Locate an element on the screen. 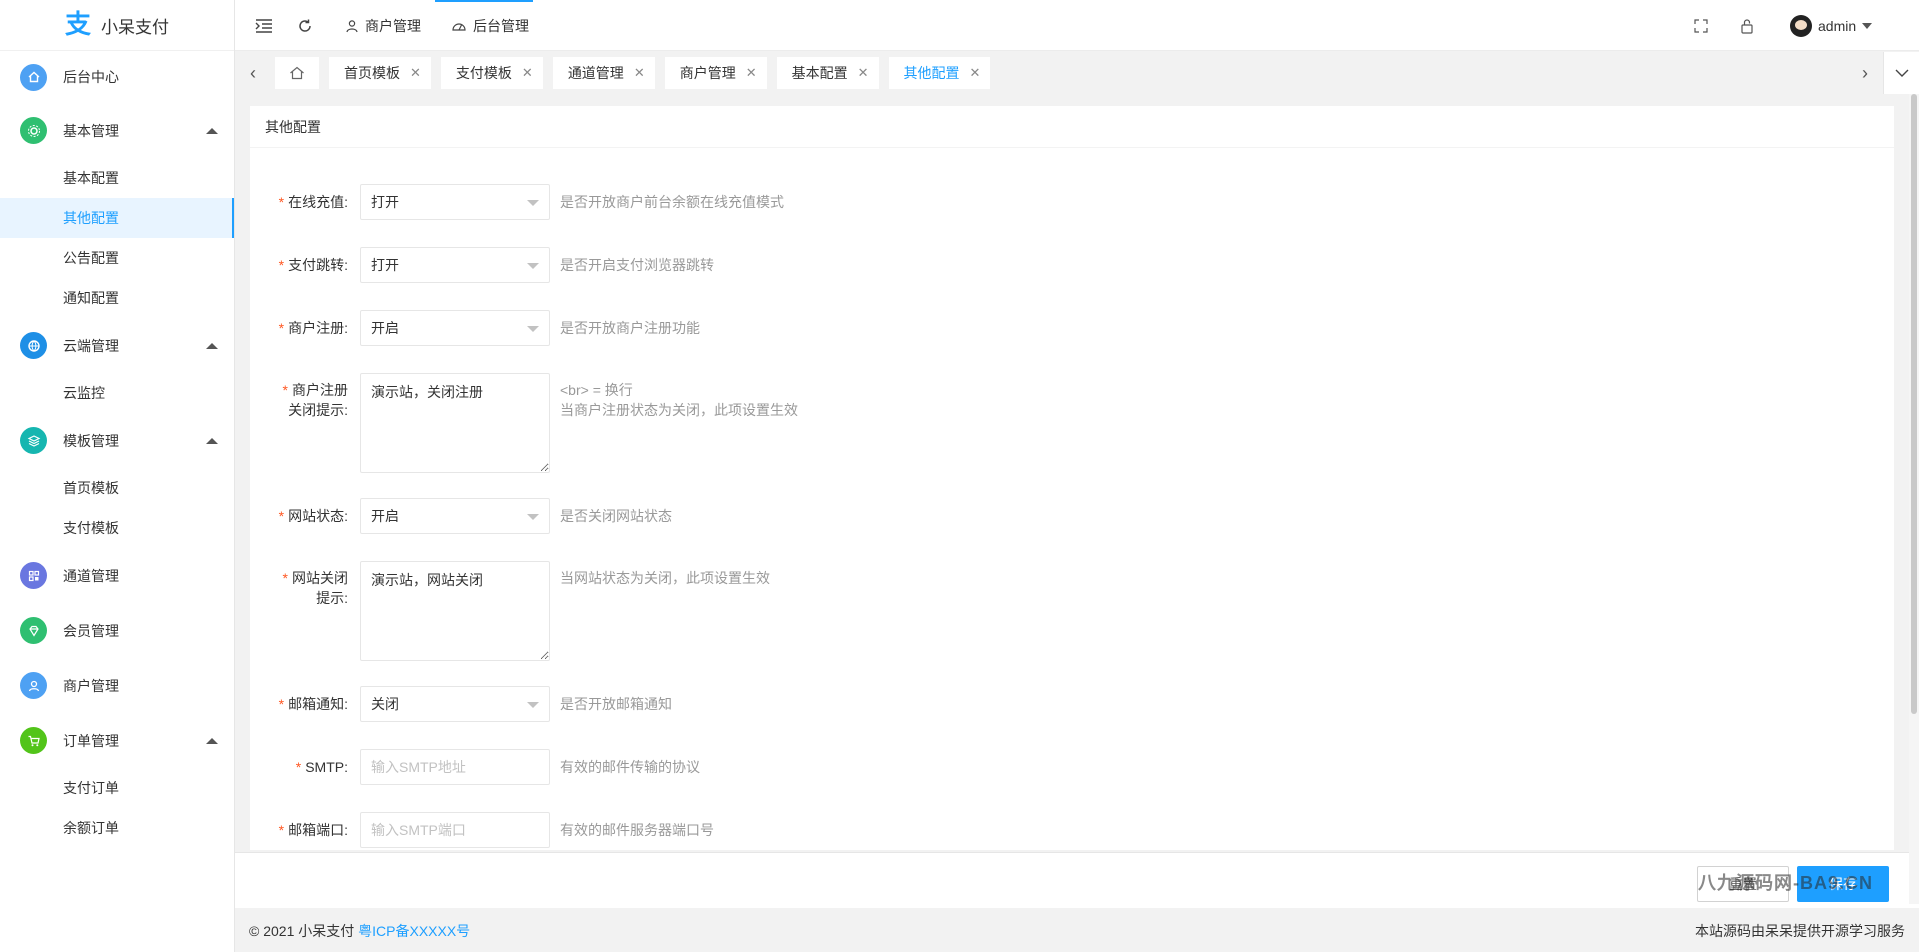  row-merchant-register: * 商户注册: 开启 是否开放商户注册功能 is located at coordinates (475, 328).